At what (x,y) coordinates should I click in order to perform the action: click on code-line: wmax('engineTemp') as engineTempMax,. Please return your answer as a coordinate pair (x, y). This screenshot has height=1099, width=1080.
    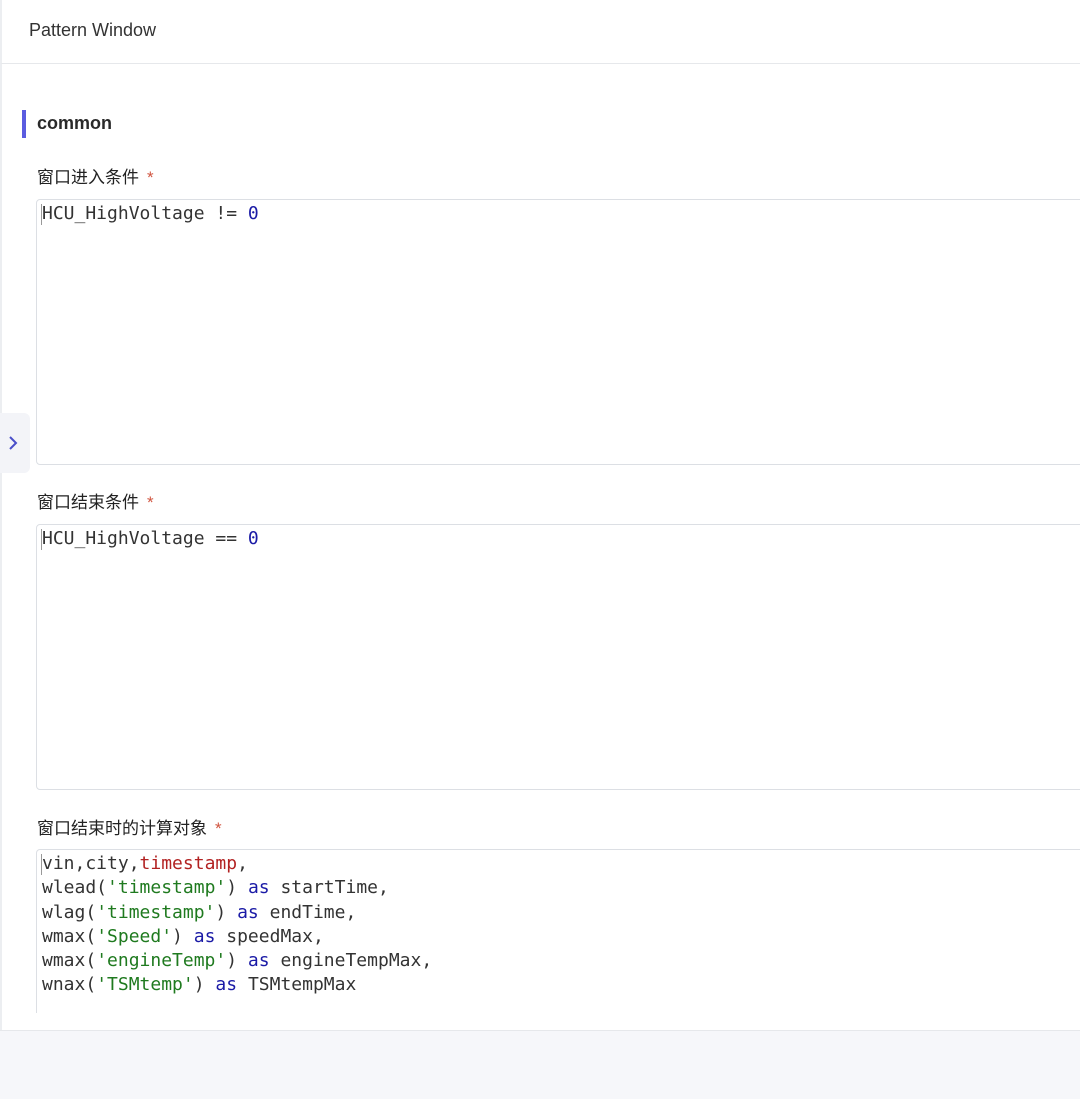
    Looking at the image, I should click on (237, 961).